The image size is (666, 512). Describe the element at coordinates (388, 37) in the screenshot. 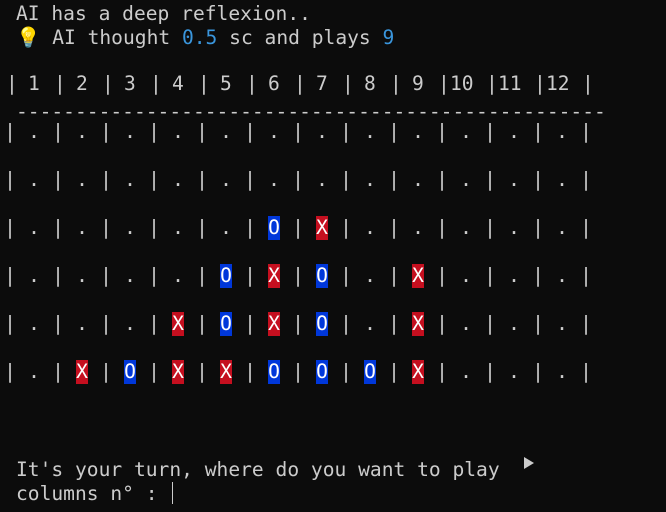

I see `thought-column: 9` at that location.